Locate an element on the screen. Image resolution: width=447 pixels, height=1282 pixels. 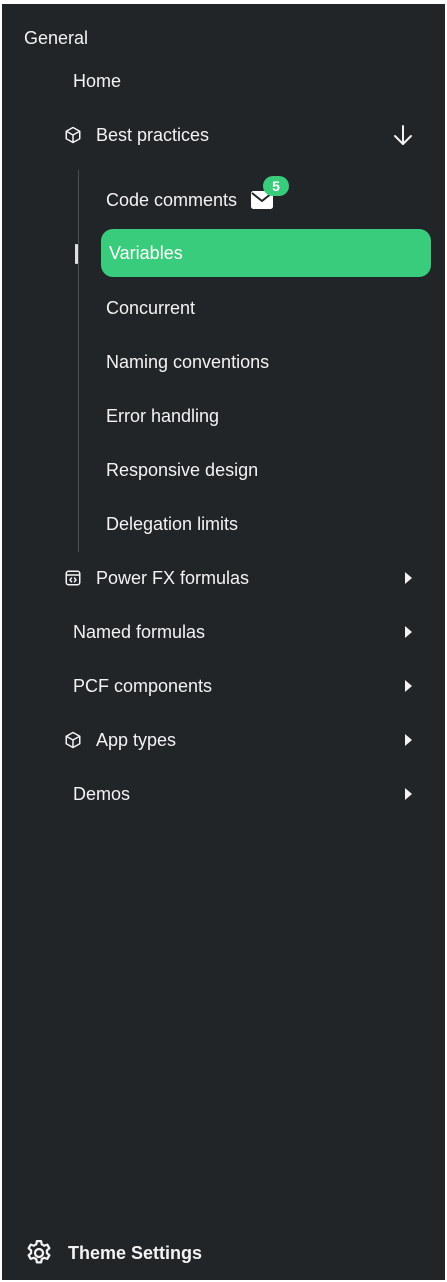
nav-subitem-label: Responsive design is located at coordinates (182, 469).